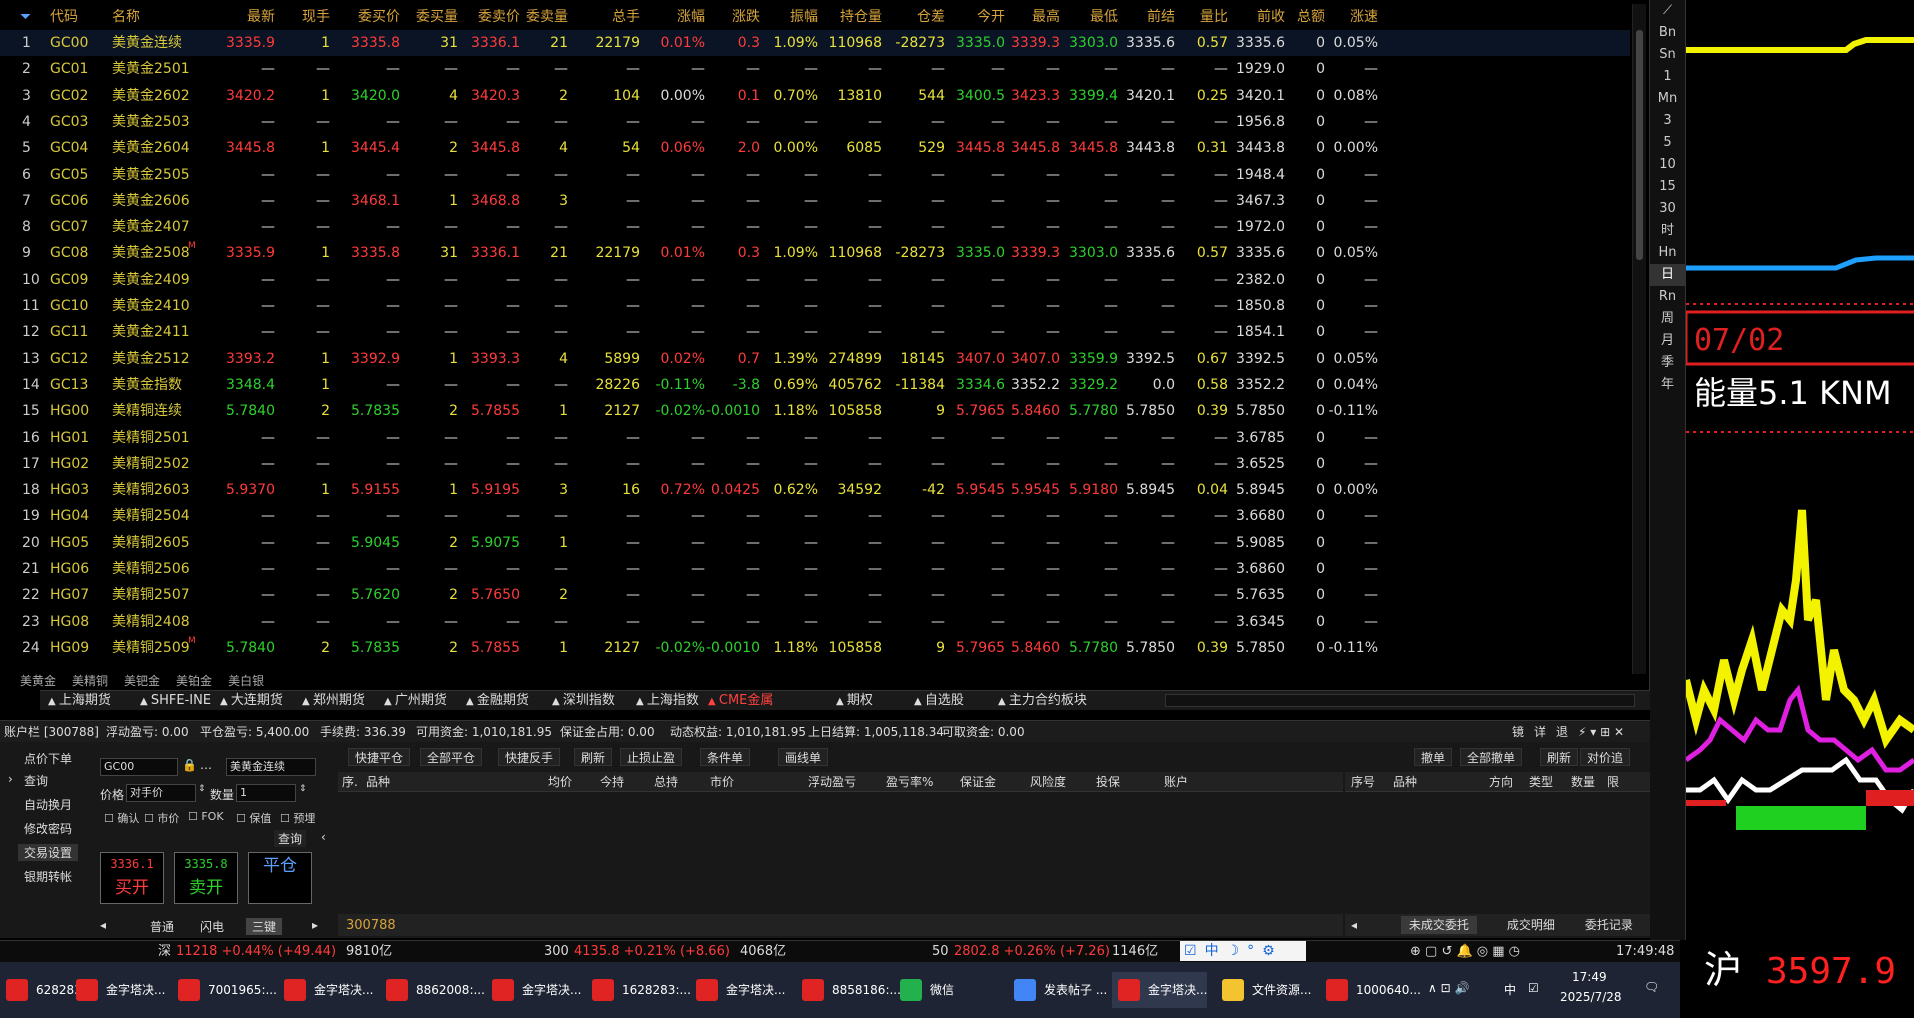 The height and width of the screenshot is (1018, 1914). What do you see at coordinates (1589, 977) in the screenshot?
I see `clock-time: 17:49` at bounding box center [1589, 977].